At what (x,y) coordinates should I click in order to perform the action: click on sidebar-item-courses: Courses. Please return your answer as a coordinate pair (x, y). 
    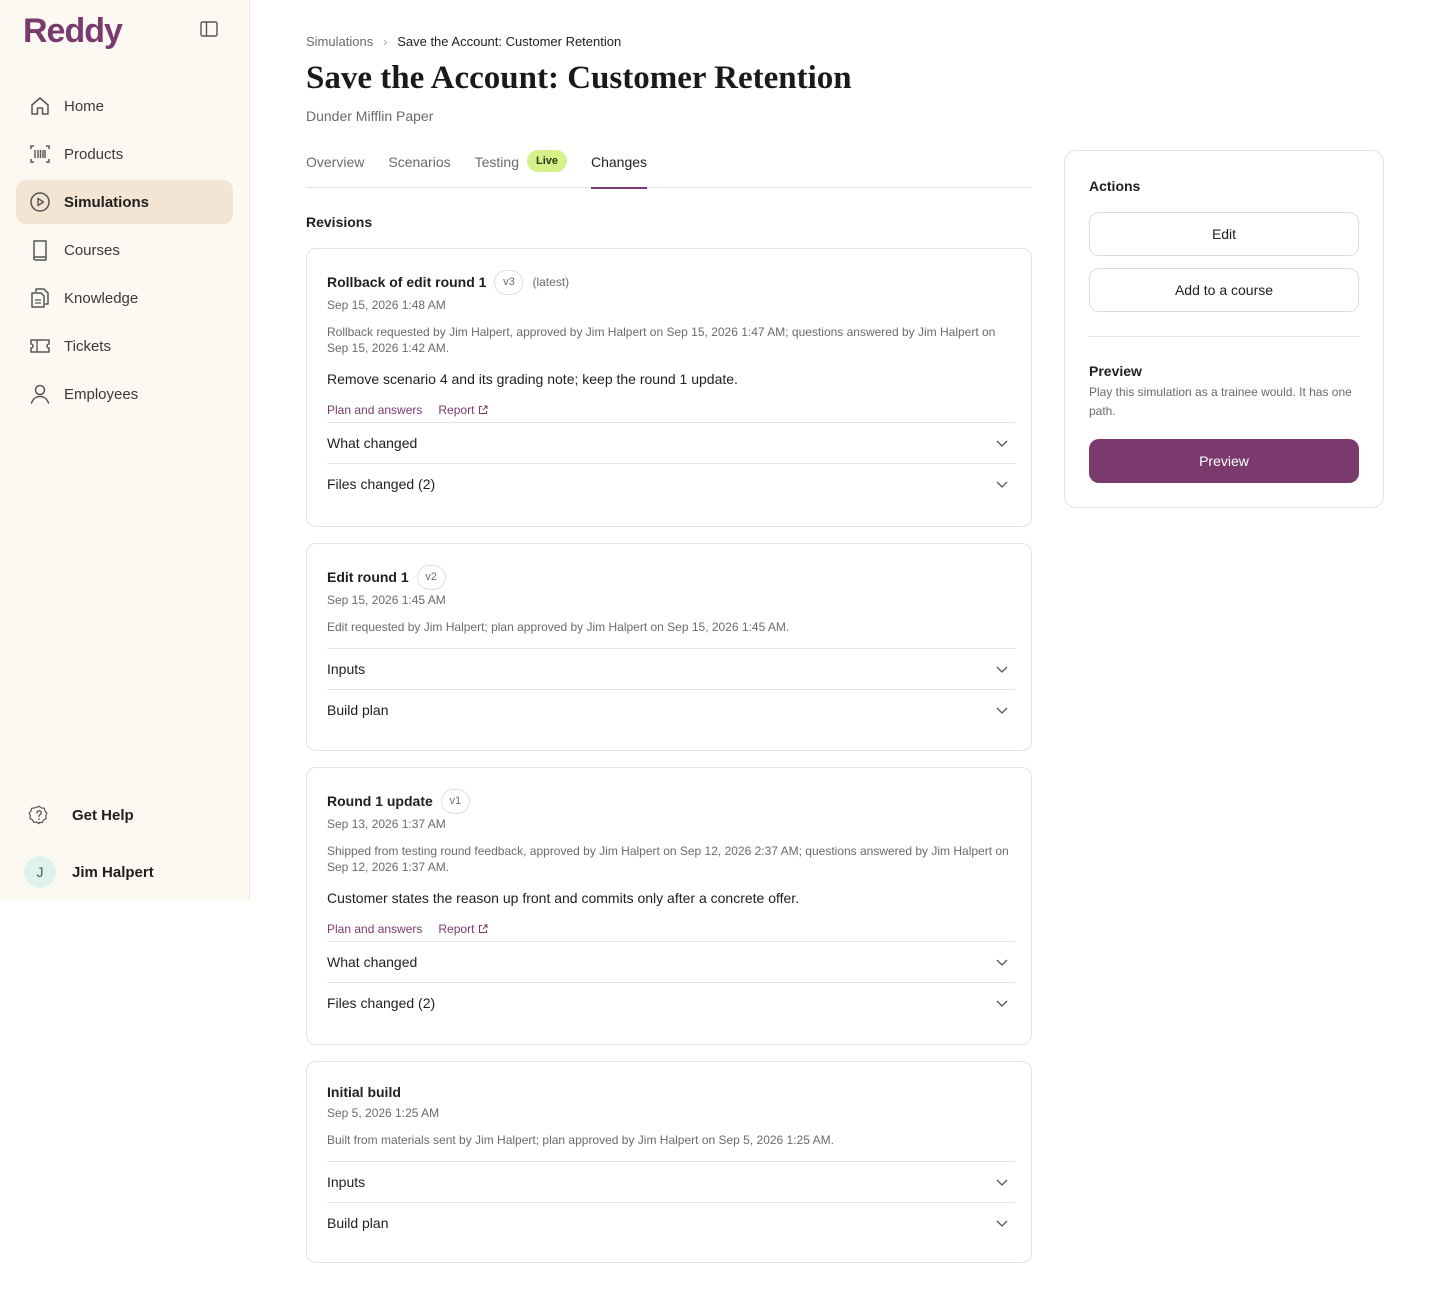
    Looking at the image, I should click on (124, 250).